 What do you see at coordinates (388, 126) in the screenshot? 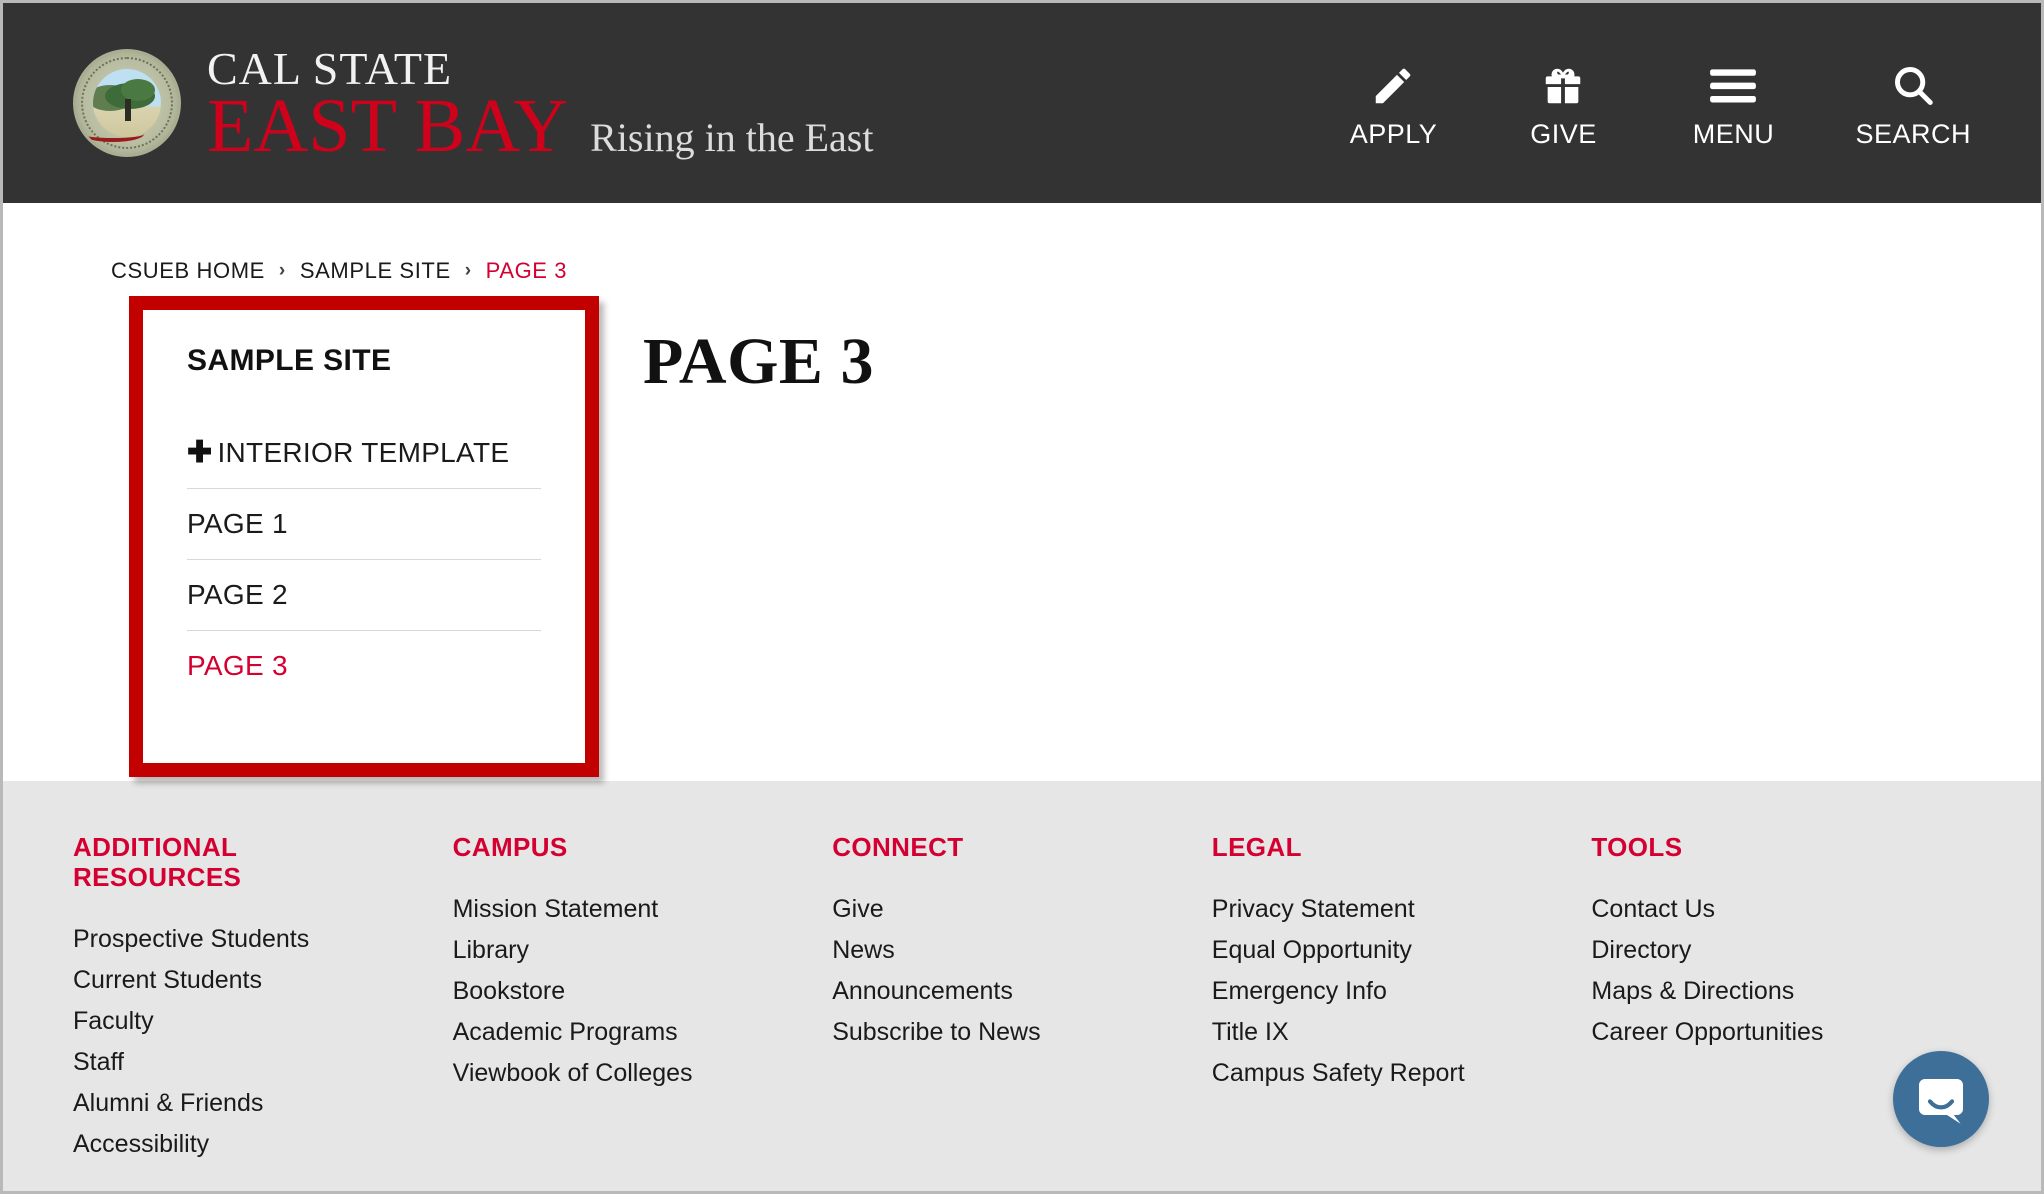
I see `wordmark-line2: EAST BAY` at bounding box center [388, 126].